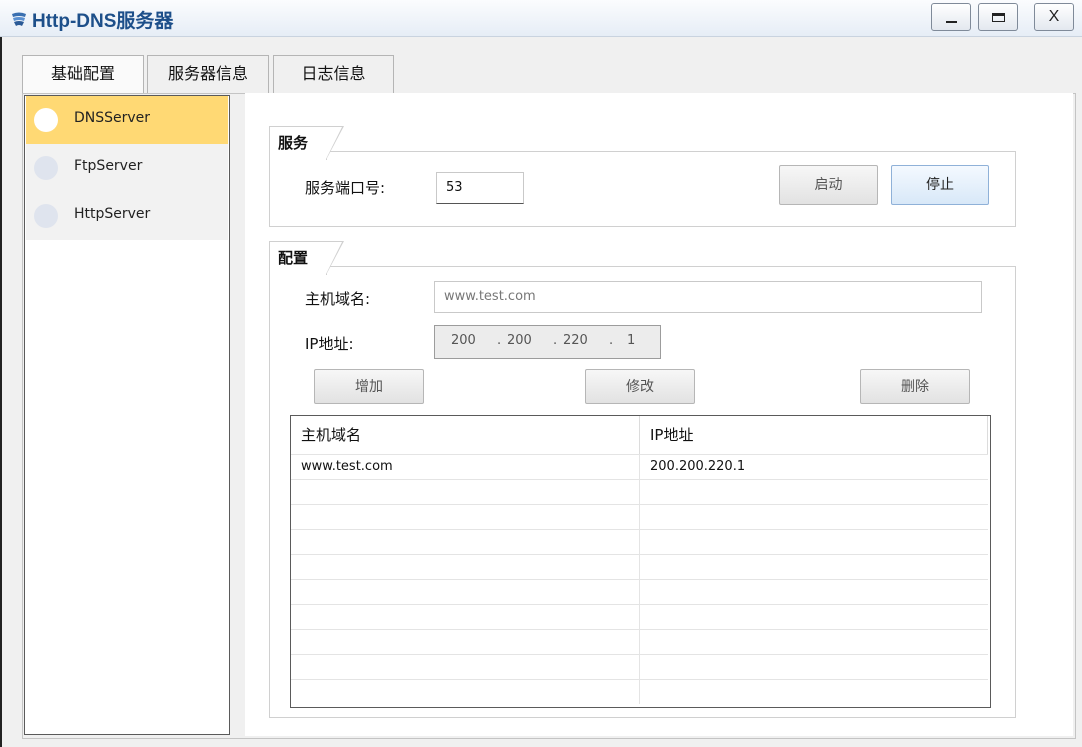 The height and width of the screenshot is (747, 1082). What do you see at coordinates (112, 214) in the screenshot?
I see `sidebar-item-label: HttpServer` at bounding box center [112, 214].